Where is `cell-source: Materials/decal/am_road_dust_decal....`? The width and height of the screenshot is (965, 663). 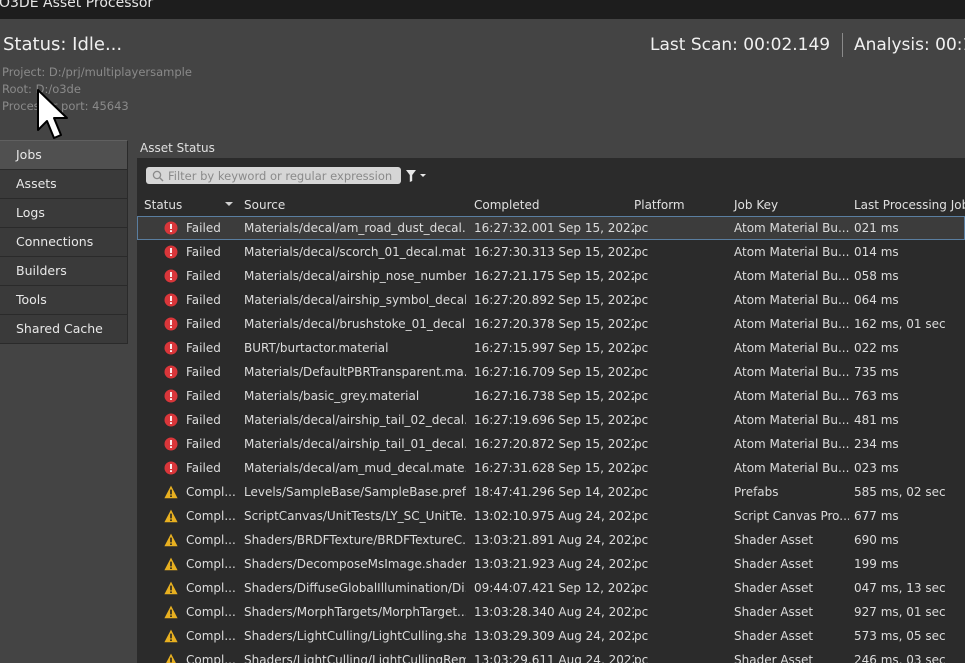 cell-source: Materials/decal/am_road_dust_decal.... is located at coordinates (355, 228).